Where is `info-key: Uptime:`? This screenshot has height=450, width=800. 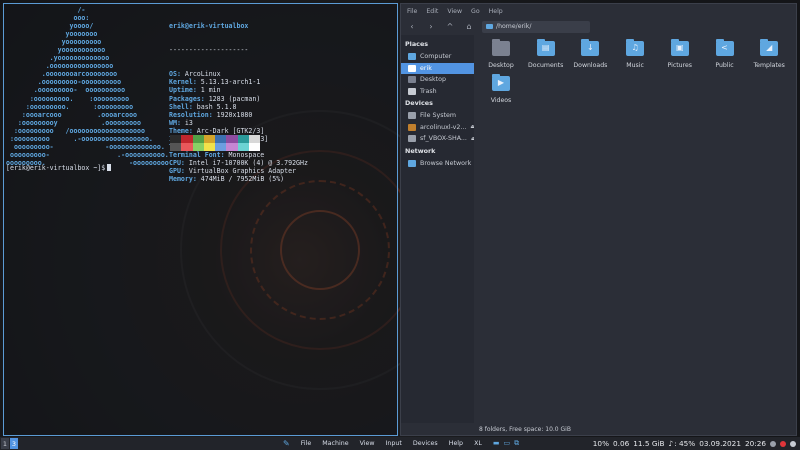
info-key: Uptime: is located at coordinates (183, 90).